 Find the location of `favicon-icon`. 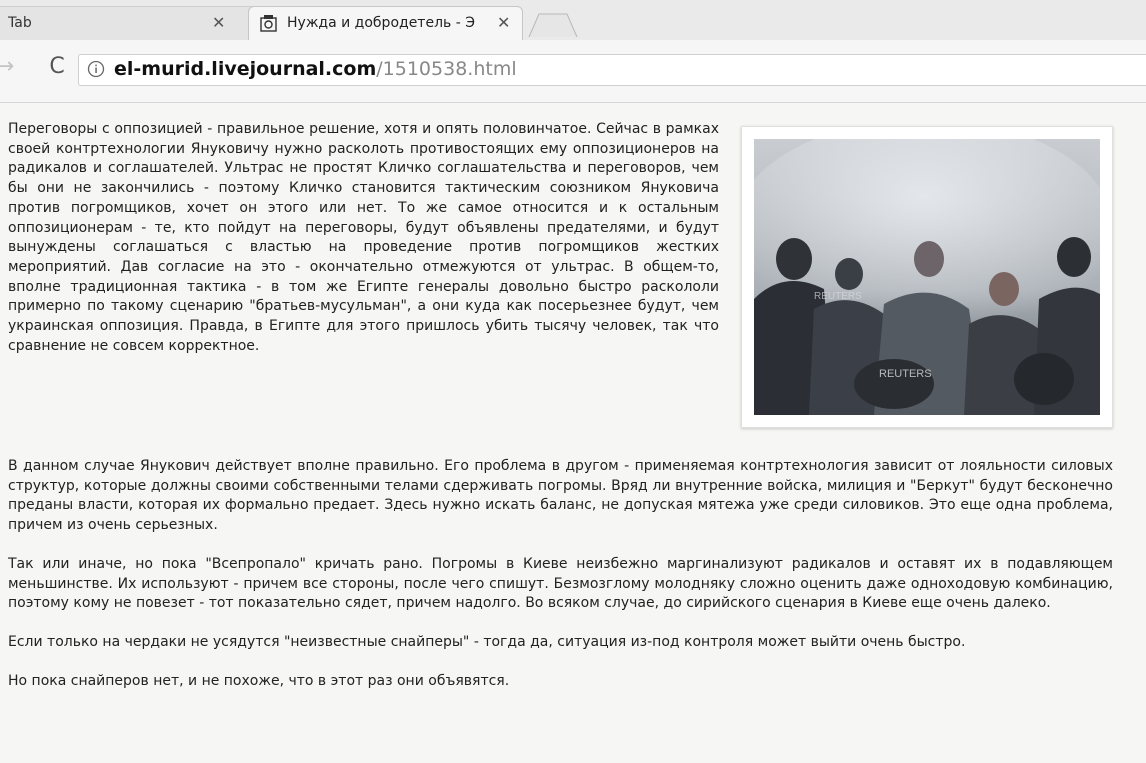

favicon-icon is located at coordinates (268, 23).